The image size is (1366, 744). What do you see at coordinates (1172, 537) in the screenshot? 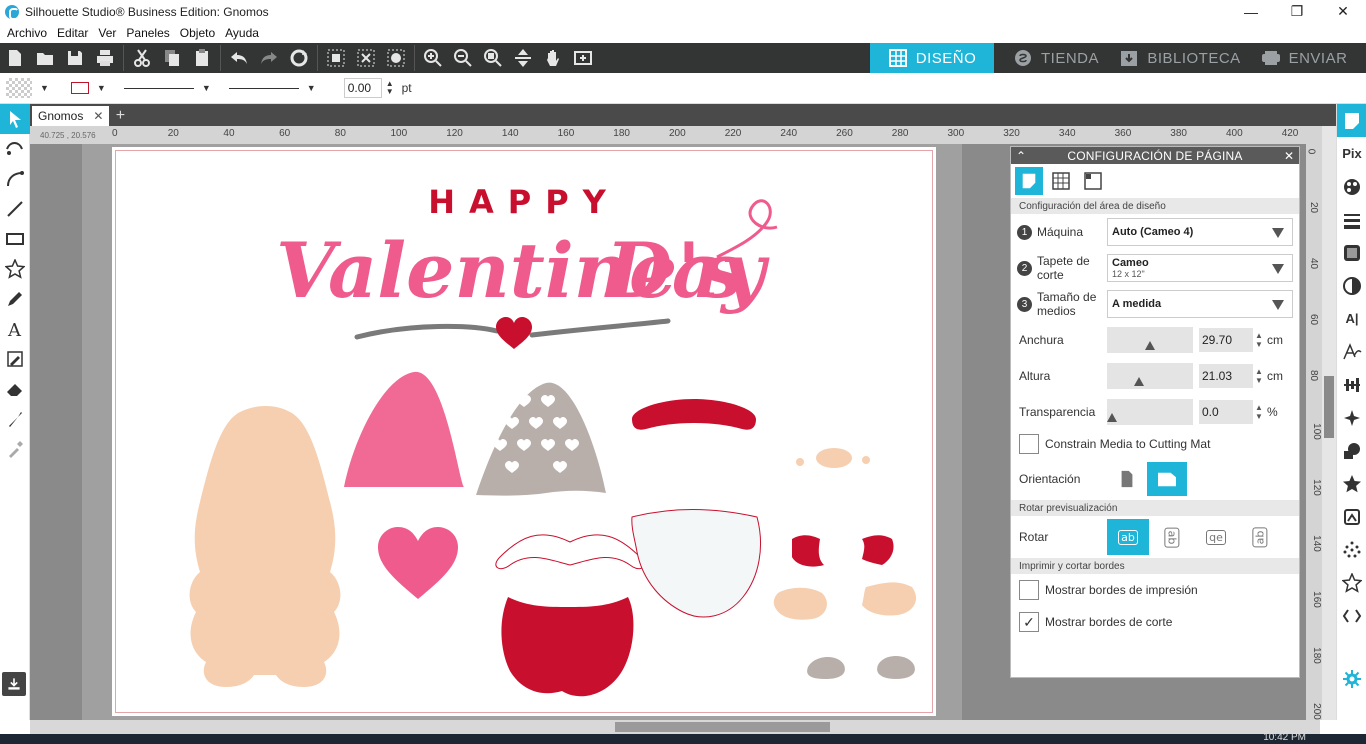
I see `rotate-90-button: ab` at bounding box center [1172, 537].